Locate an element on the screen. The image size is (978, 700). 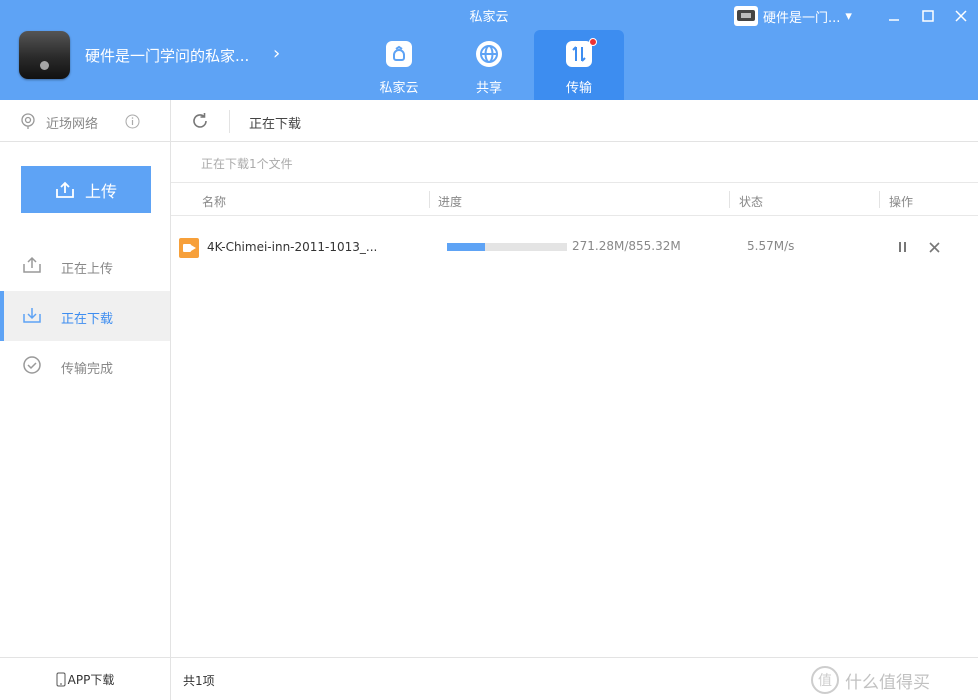
item-count: 共1项 is located at coordinates (199, 681).